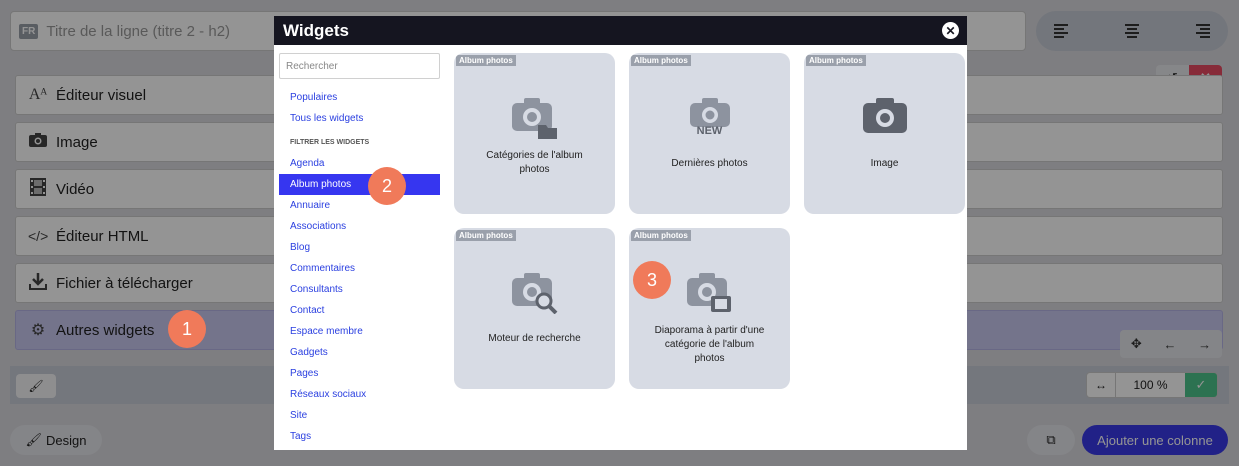  What do you see at coordinates (359, 118) in the screenshot?
I see `sidebar-item-tous-les-widgets: Tous les widgets` at bounding box center [359, 118].